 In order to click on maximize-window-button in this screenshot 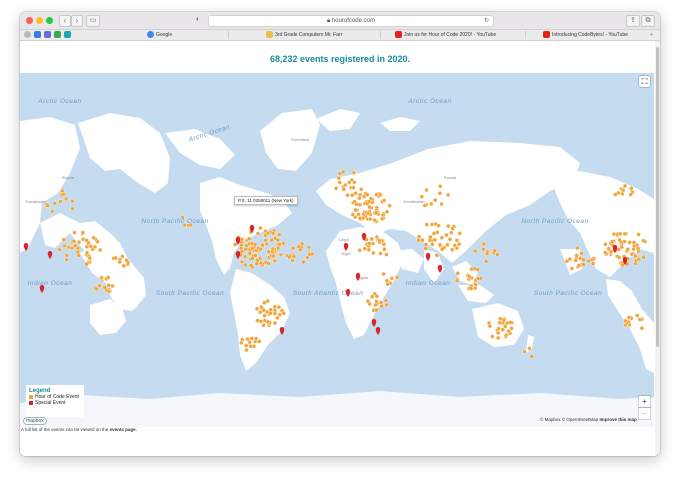, I will do `click(49, 20)`.